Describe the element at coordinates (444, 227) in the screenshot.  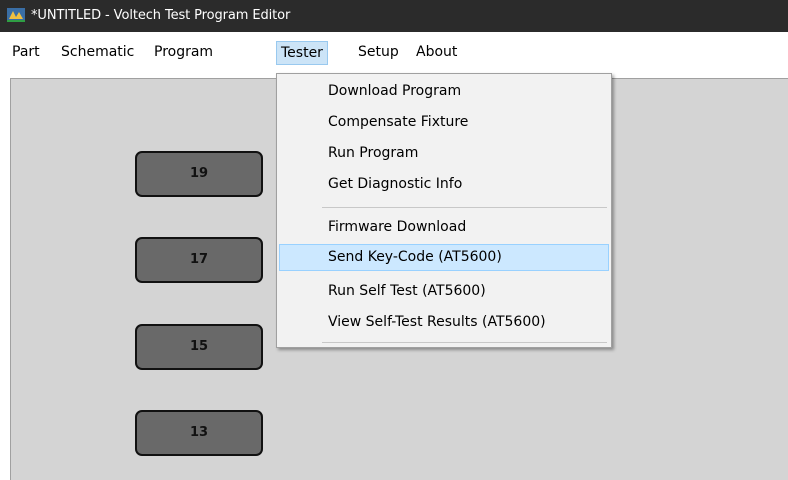
I see `menu-item-firmware-download: Firmware Download` at that location.